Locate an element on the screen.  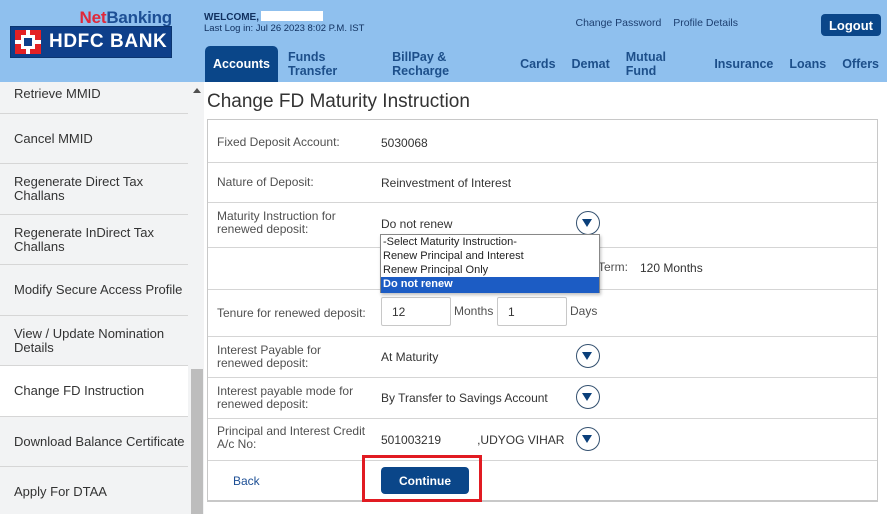
sidebar-item-regenerate-indirect-tax: Regenerate InDirect Tax Challans is located at coordinates (94, 240).